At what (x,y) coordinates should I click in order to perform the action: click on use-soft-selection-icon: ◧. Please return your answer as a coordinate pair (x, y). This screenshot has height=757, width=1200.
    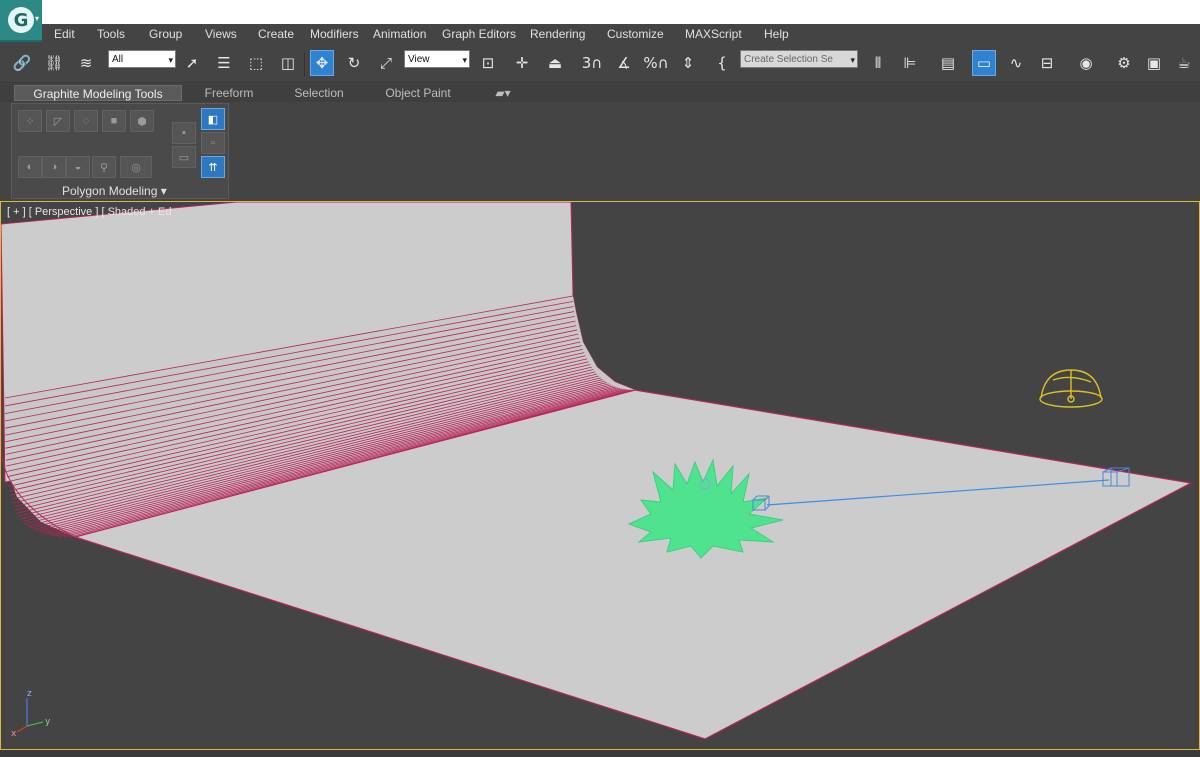
    Looking at the image, I should click on (213, 119).